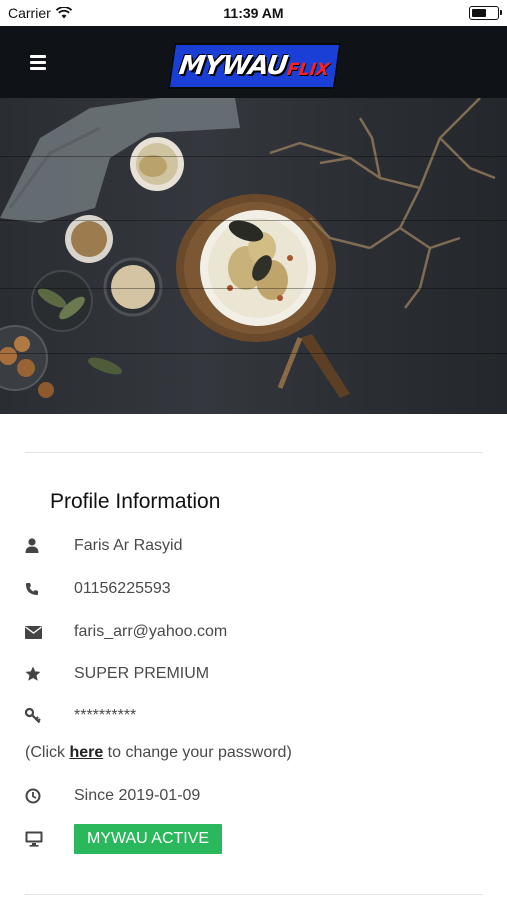 This screenshot has height=900, width=507. Describe the element at coordinates (49, 716) in the screenshot. I see `key-icon` at that location.